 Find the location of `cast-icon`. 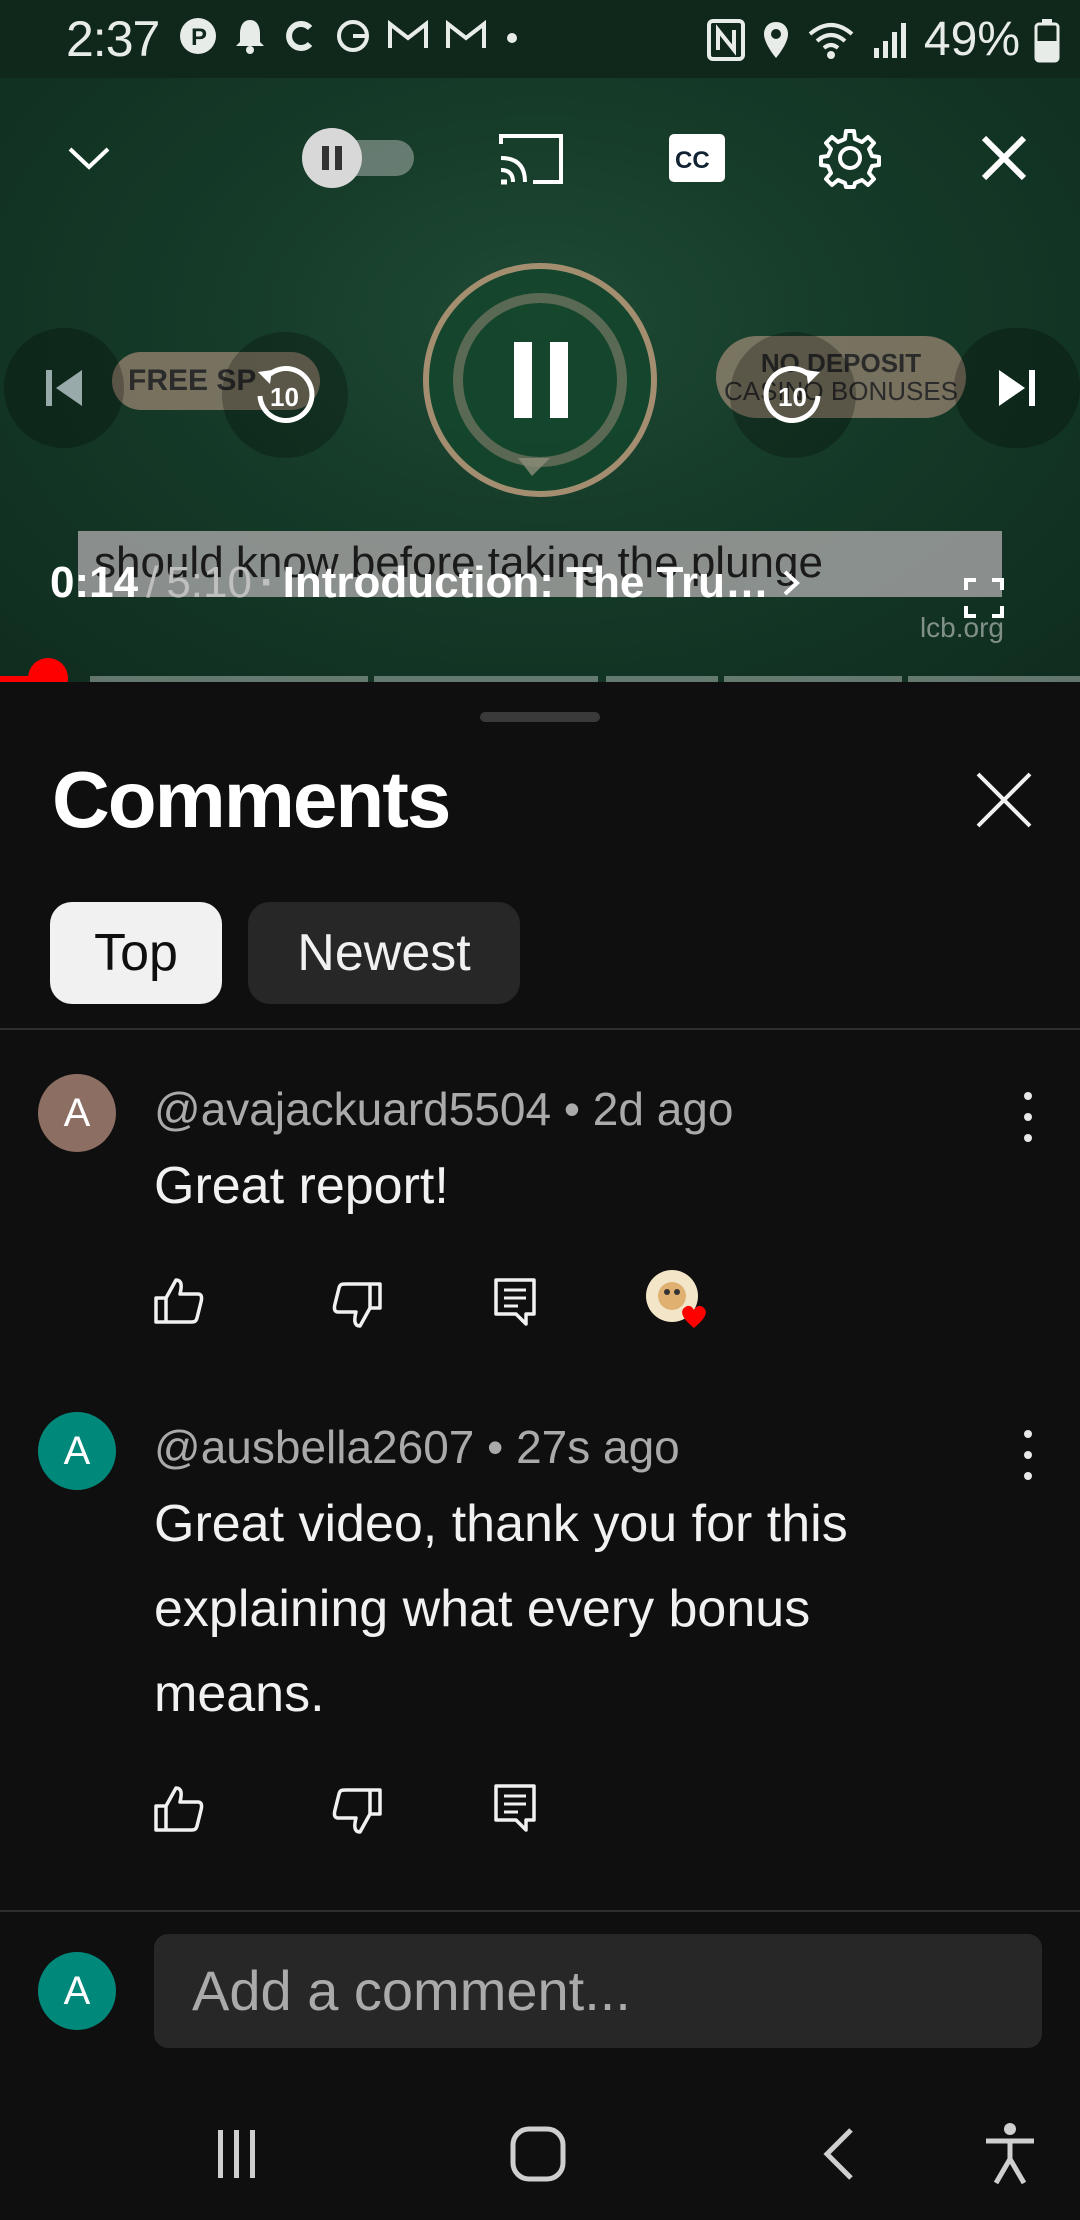

cast-icon is located at coordinates (531, 159).